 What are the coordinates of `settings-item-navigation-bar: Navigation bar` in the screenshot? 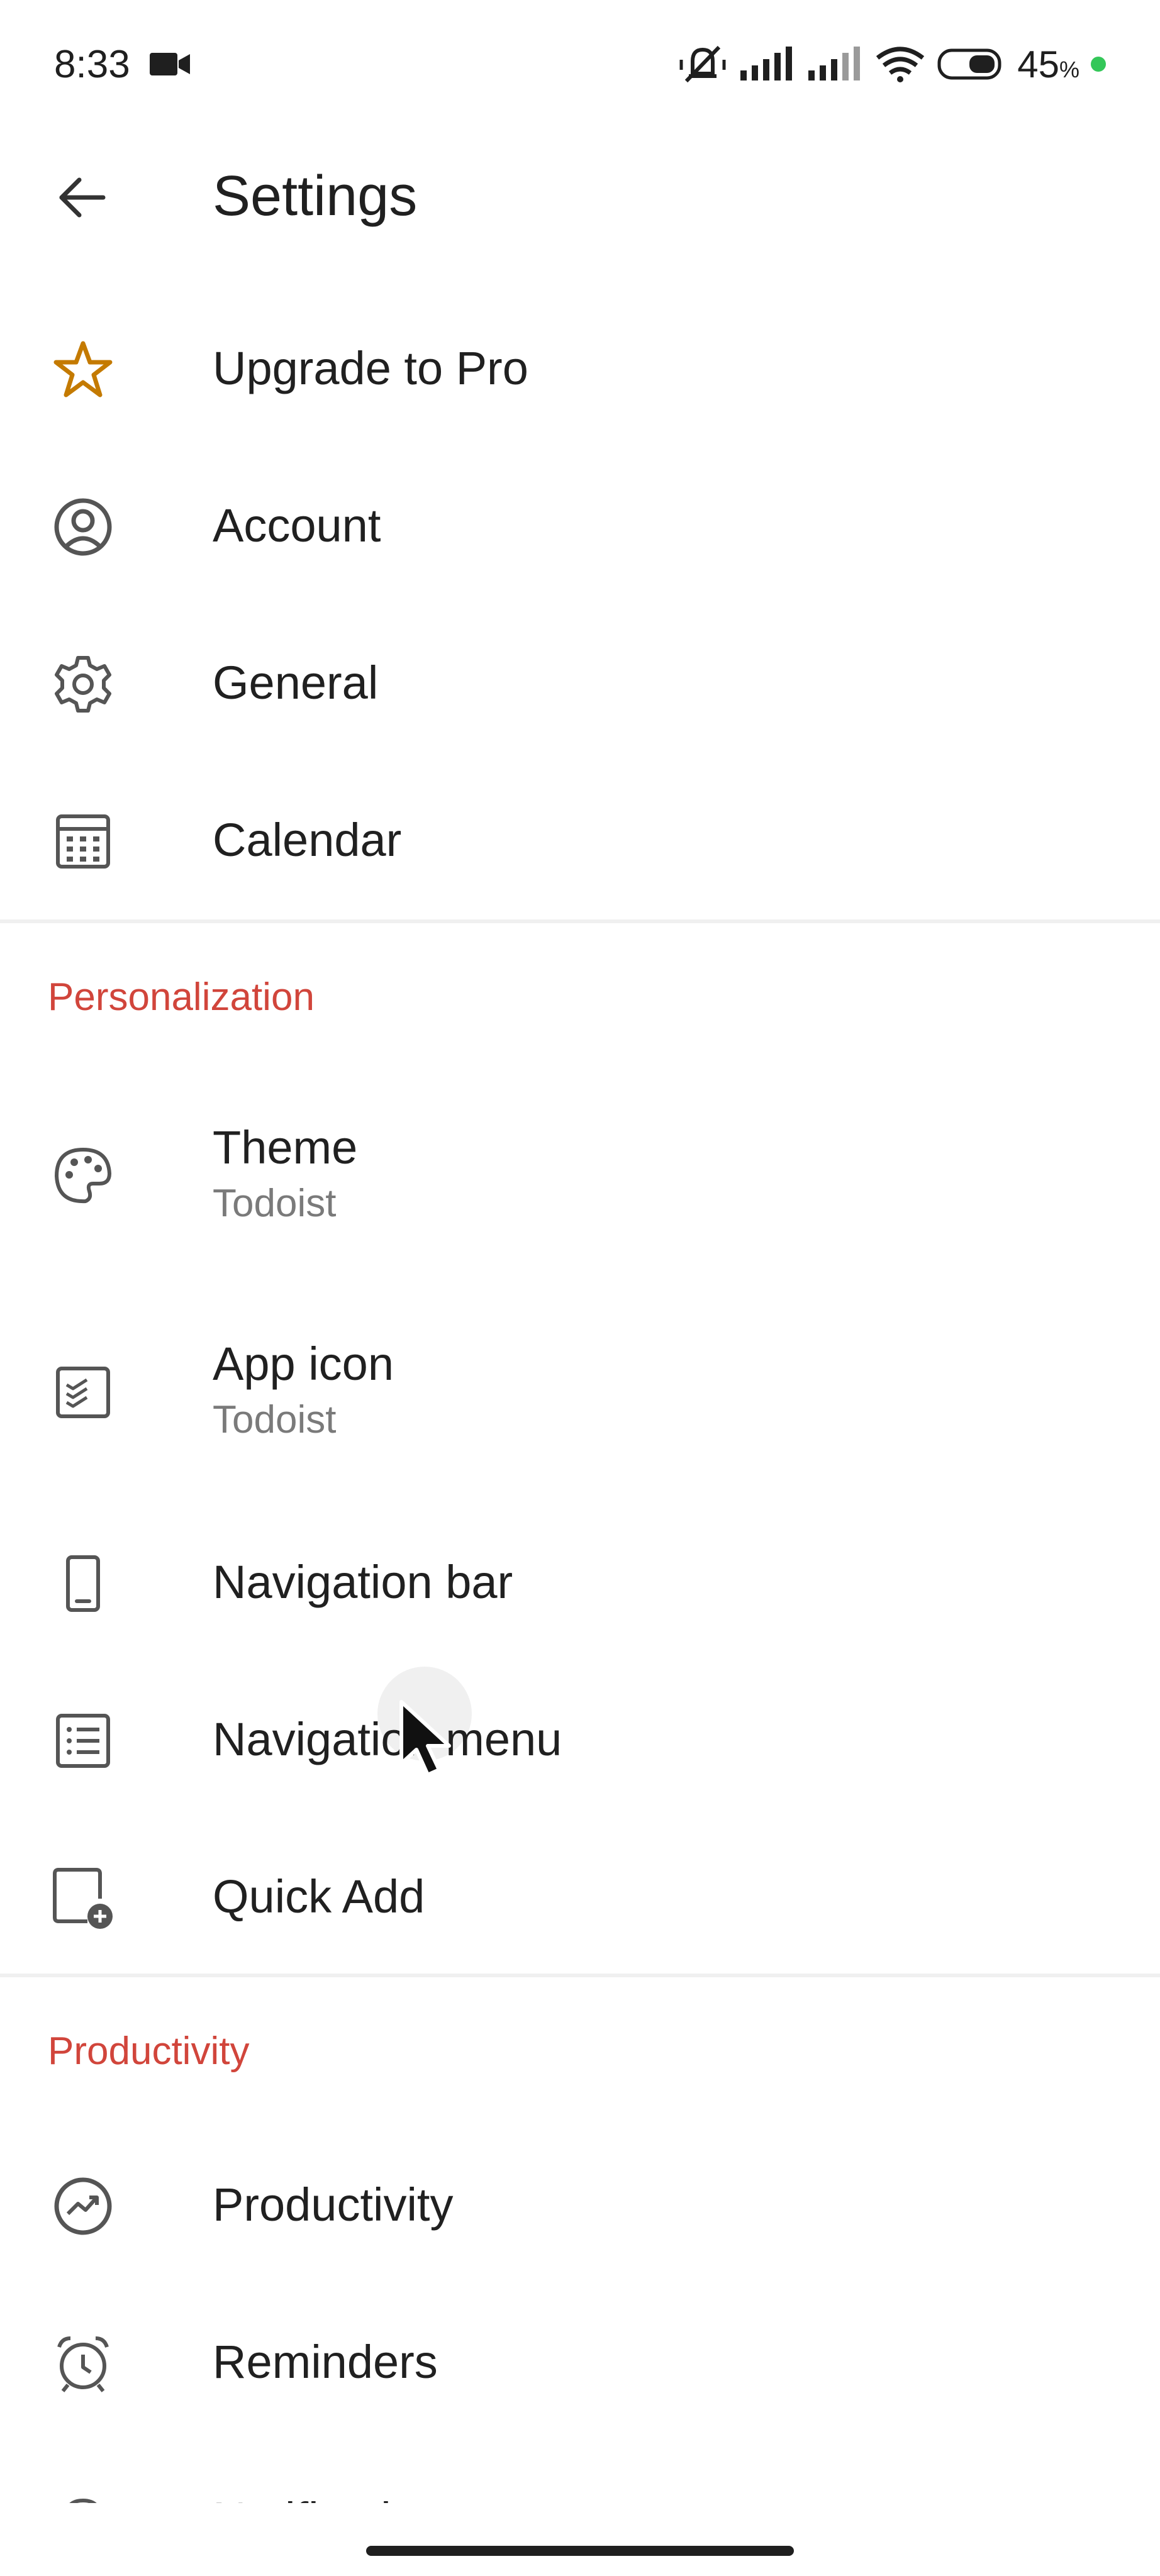 It's located at (580, 1582).